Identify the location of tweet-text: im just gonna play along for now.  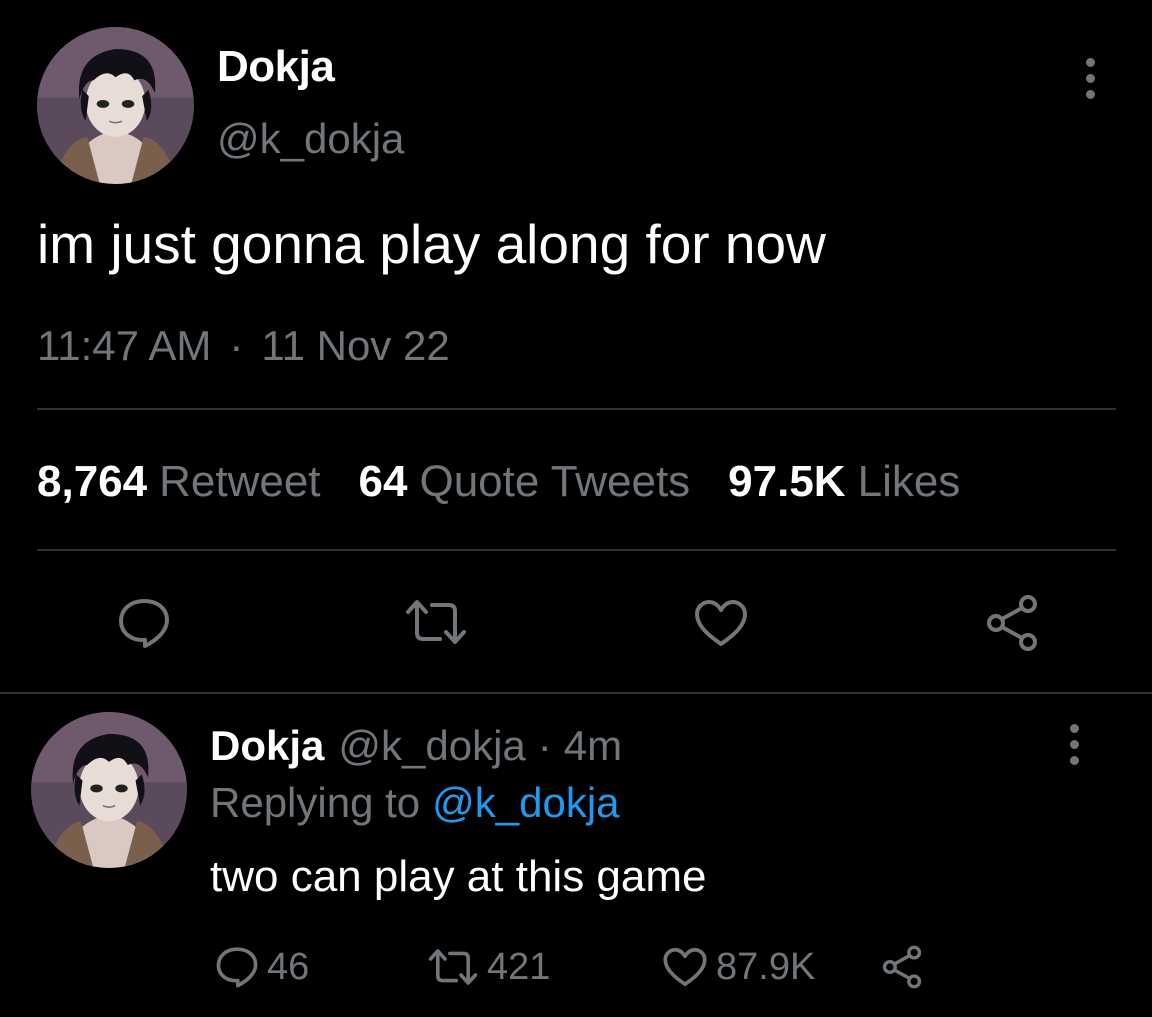
(431, 244).